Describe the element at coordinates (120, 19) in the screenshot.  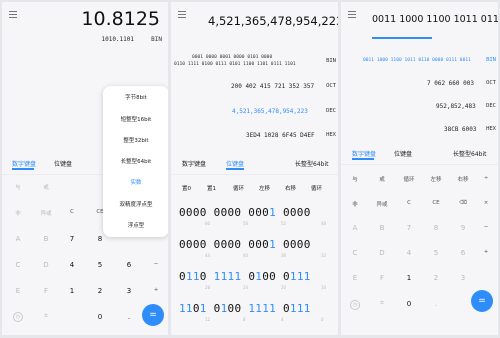
I see `display-value: 10.8125` at that location.